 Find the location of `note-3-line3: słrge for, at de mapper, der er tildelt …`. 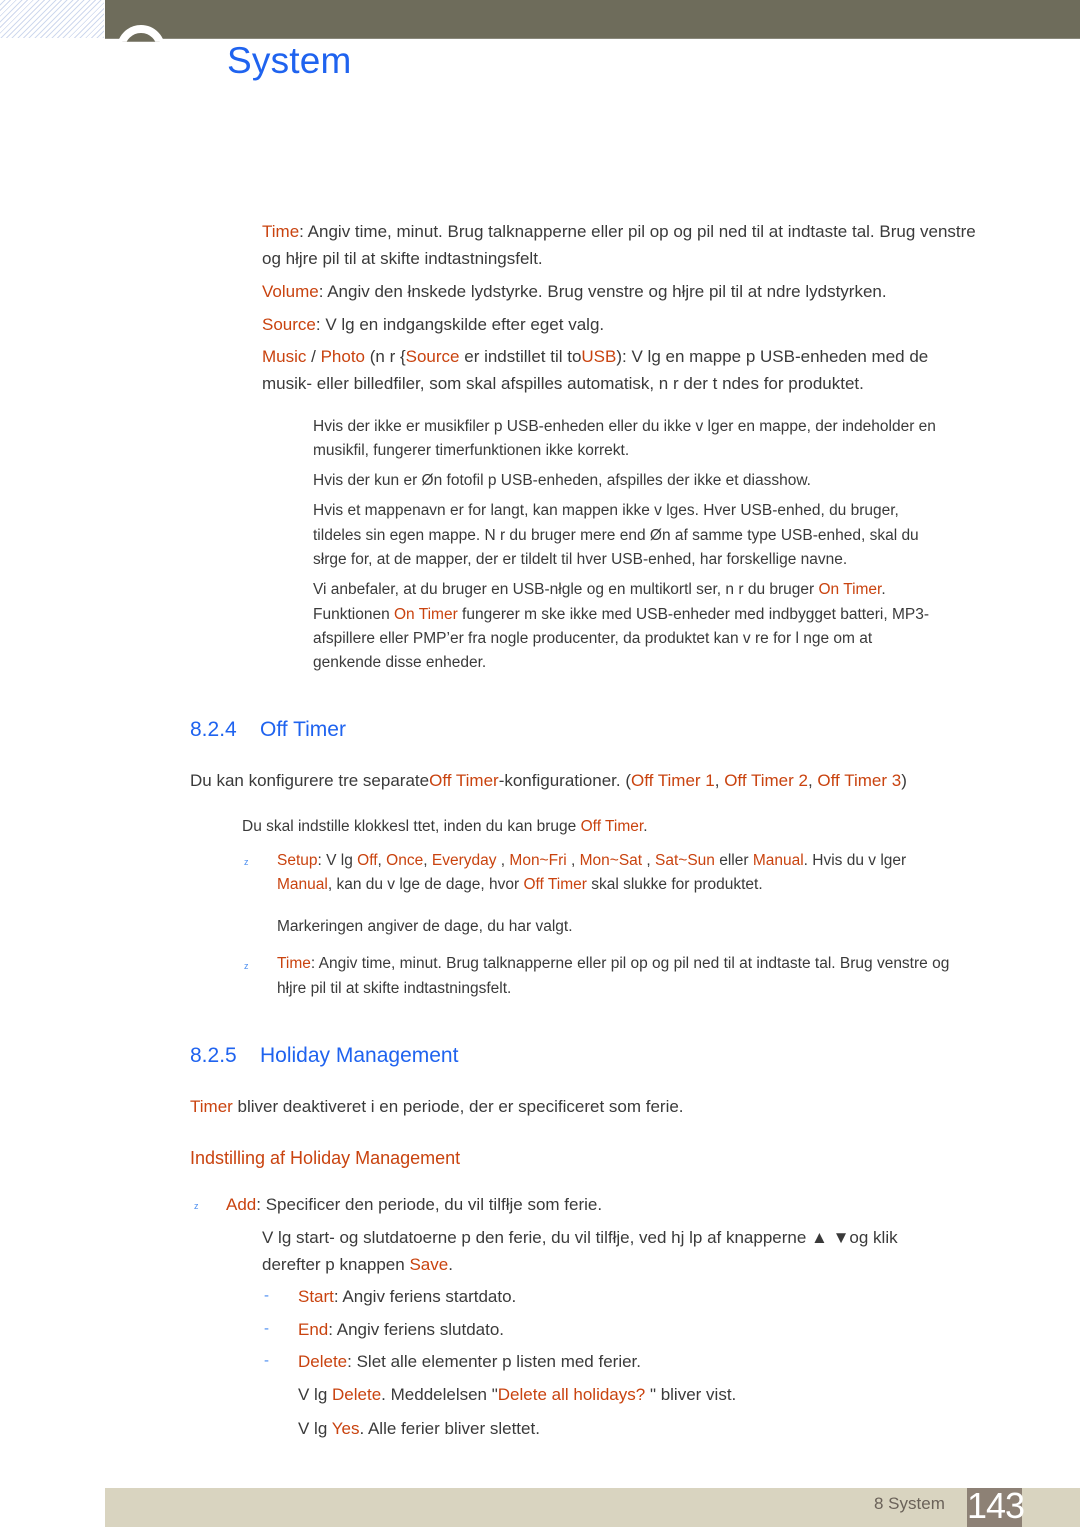

note-3-line3: słrge for, at de mapper, der er tildelt … is located at coordinates (580, 559).